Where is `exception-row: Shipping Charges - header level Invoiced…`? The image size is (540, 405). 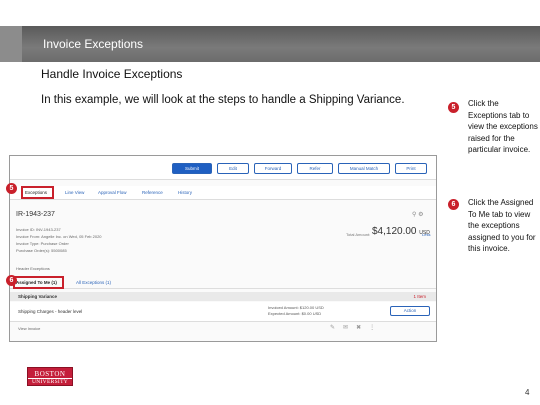 exception-row: Shipping Charges - header level Invoiced… is located at coordinates (223, 312).